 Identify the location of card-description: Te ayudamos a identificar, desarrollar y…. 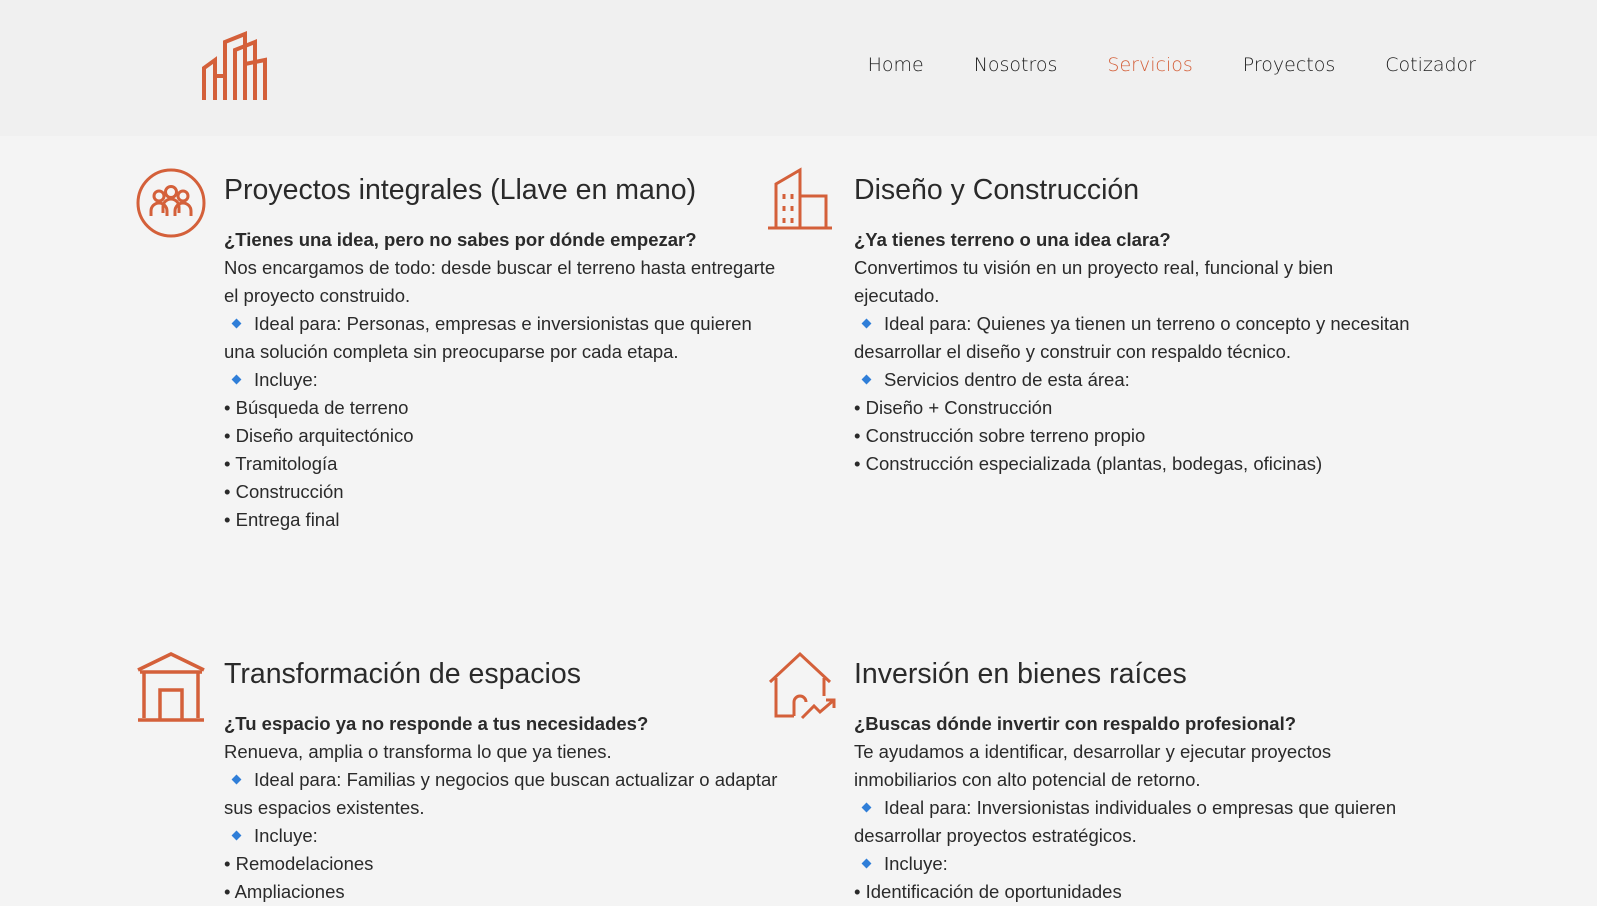
(1093, 765).